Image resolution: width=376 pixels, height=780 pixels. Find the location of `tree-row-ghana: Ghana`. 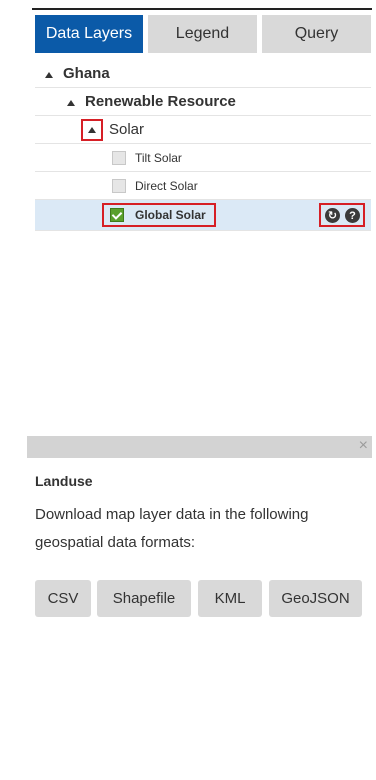

tree-row-ghana: Ghana is located at coordinates (203, 74).